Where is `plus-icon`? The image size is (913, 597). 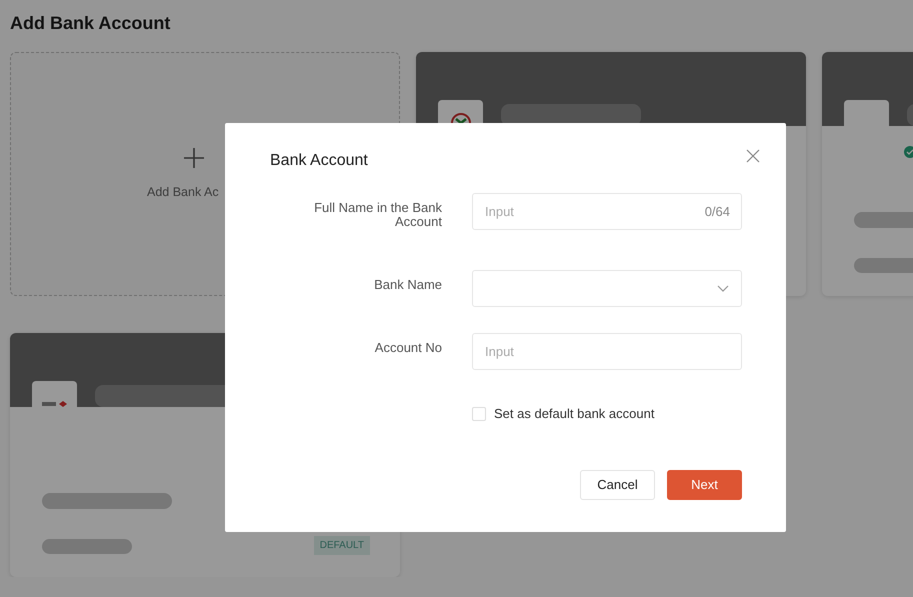 plus-icon is located at coordinates (194, 157).